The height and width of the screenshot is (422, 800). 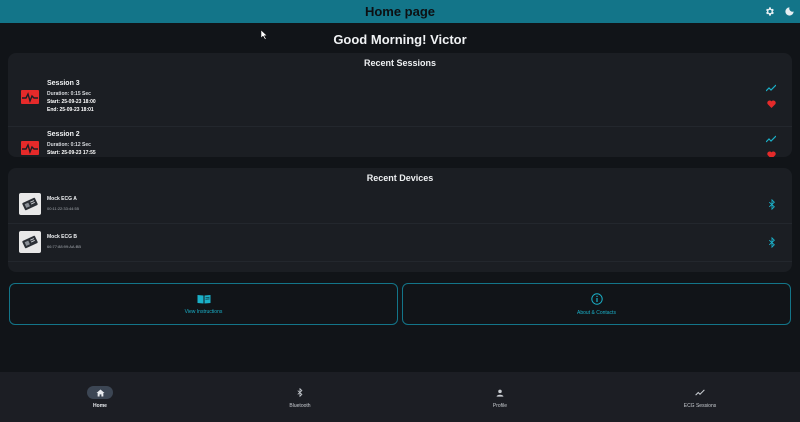 I want to click on device-name: Mock ECG A, so click(x=62, y=199).